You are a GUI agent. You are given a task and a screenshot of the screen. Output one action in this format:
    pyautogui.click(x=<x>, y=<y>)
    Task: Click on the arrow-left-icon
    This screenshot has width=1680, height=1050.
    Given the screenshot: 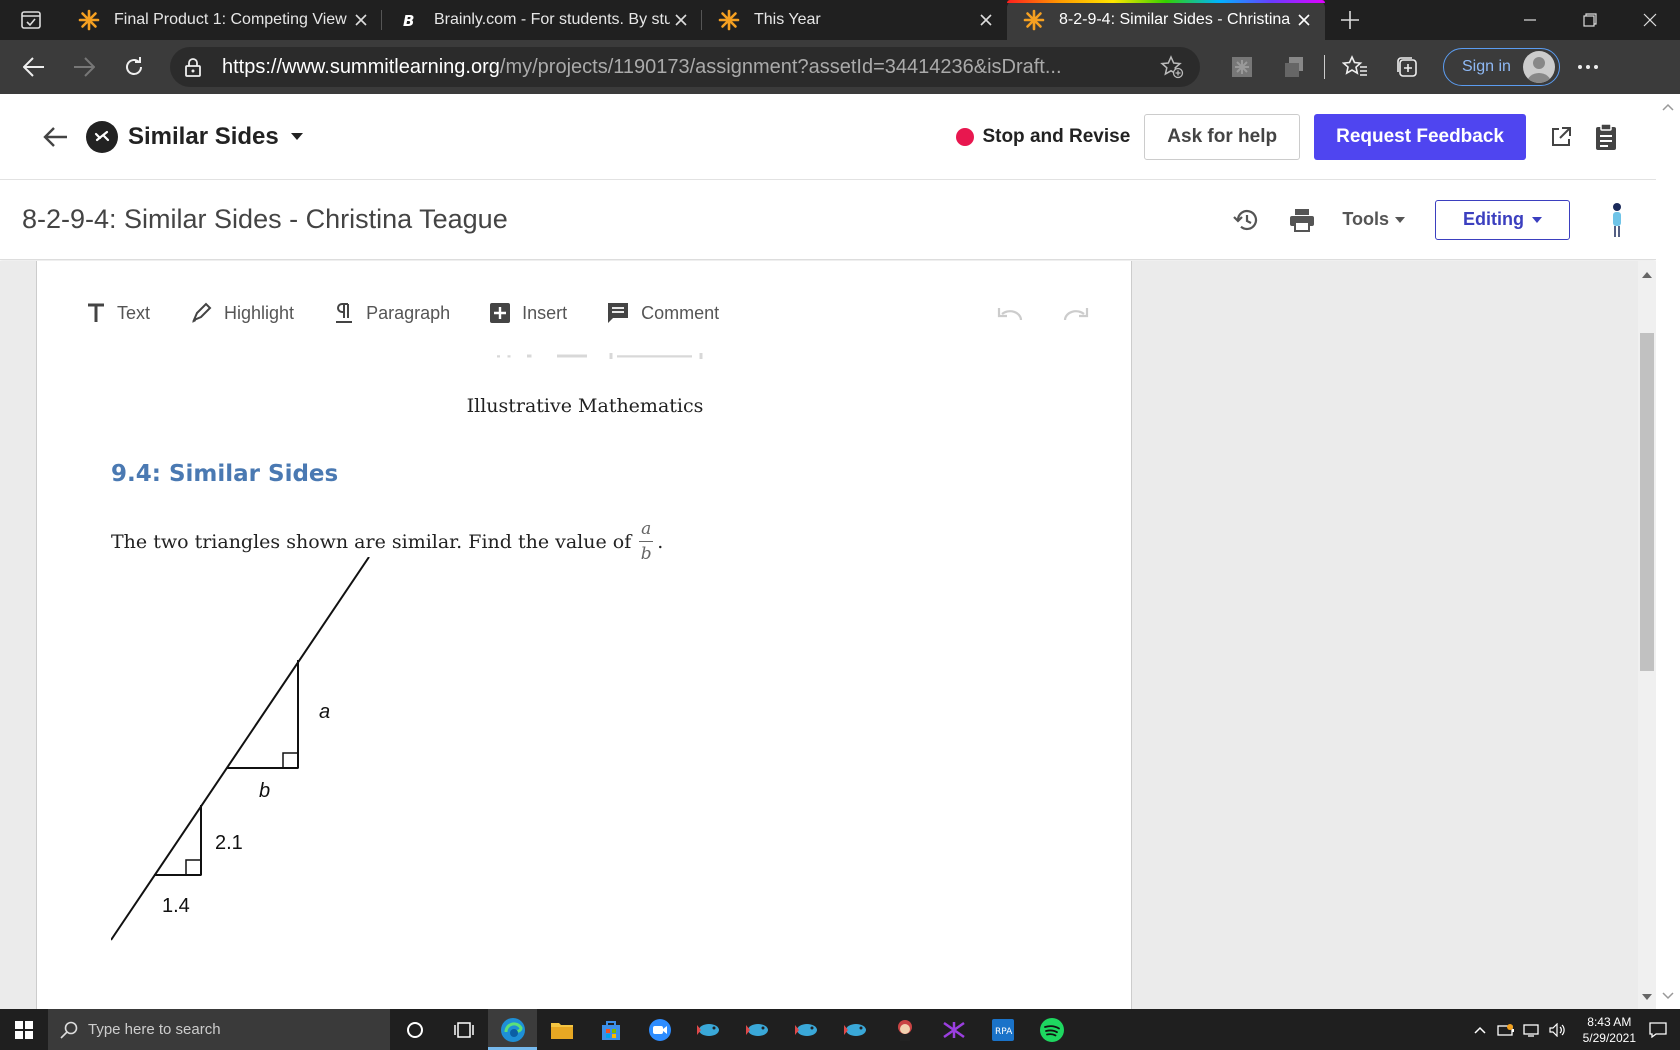 What is the action you would take?
    pyautogui.click(x=33, y=67)
    